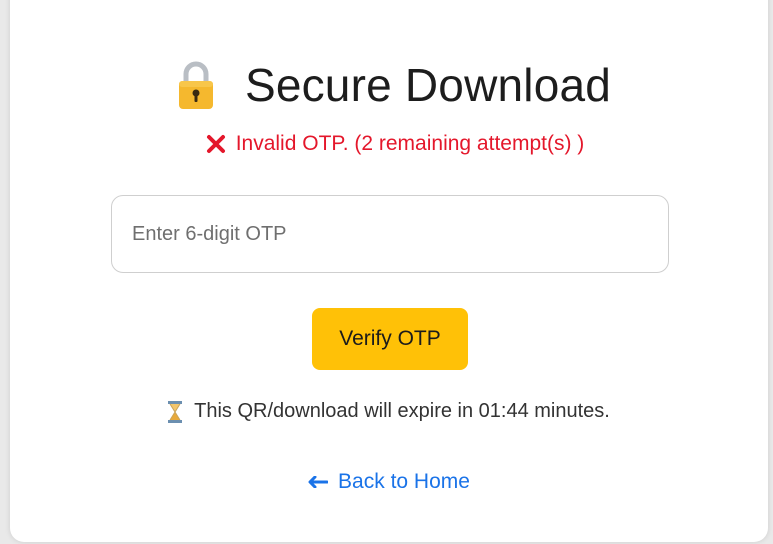  I want to click on back-link-row: Back to Home, so click(389, 482).